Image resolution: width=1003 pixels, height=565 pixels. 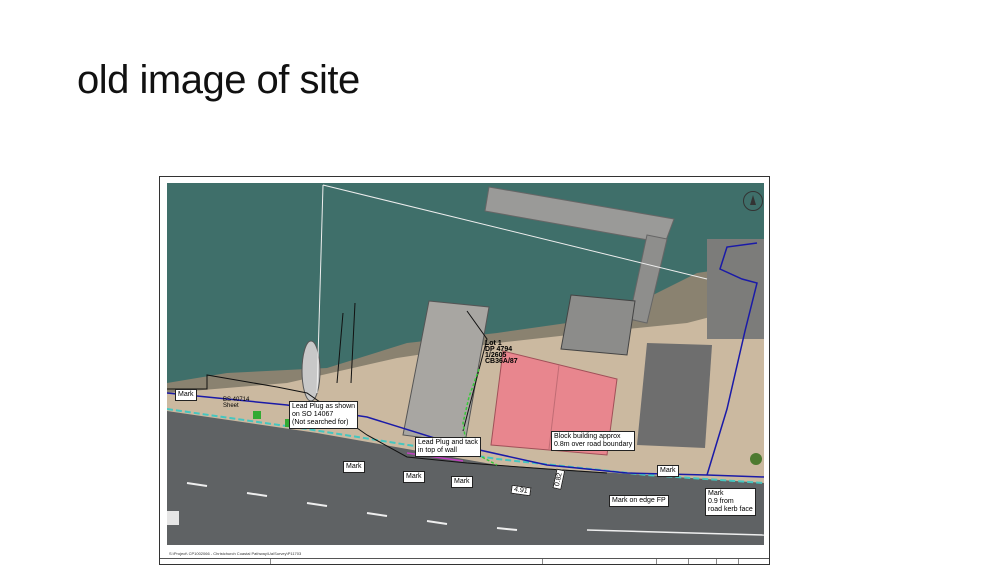 I want to click on small-shed, so click(x=598, y=325).